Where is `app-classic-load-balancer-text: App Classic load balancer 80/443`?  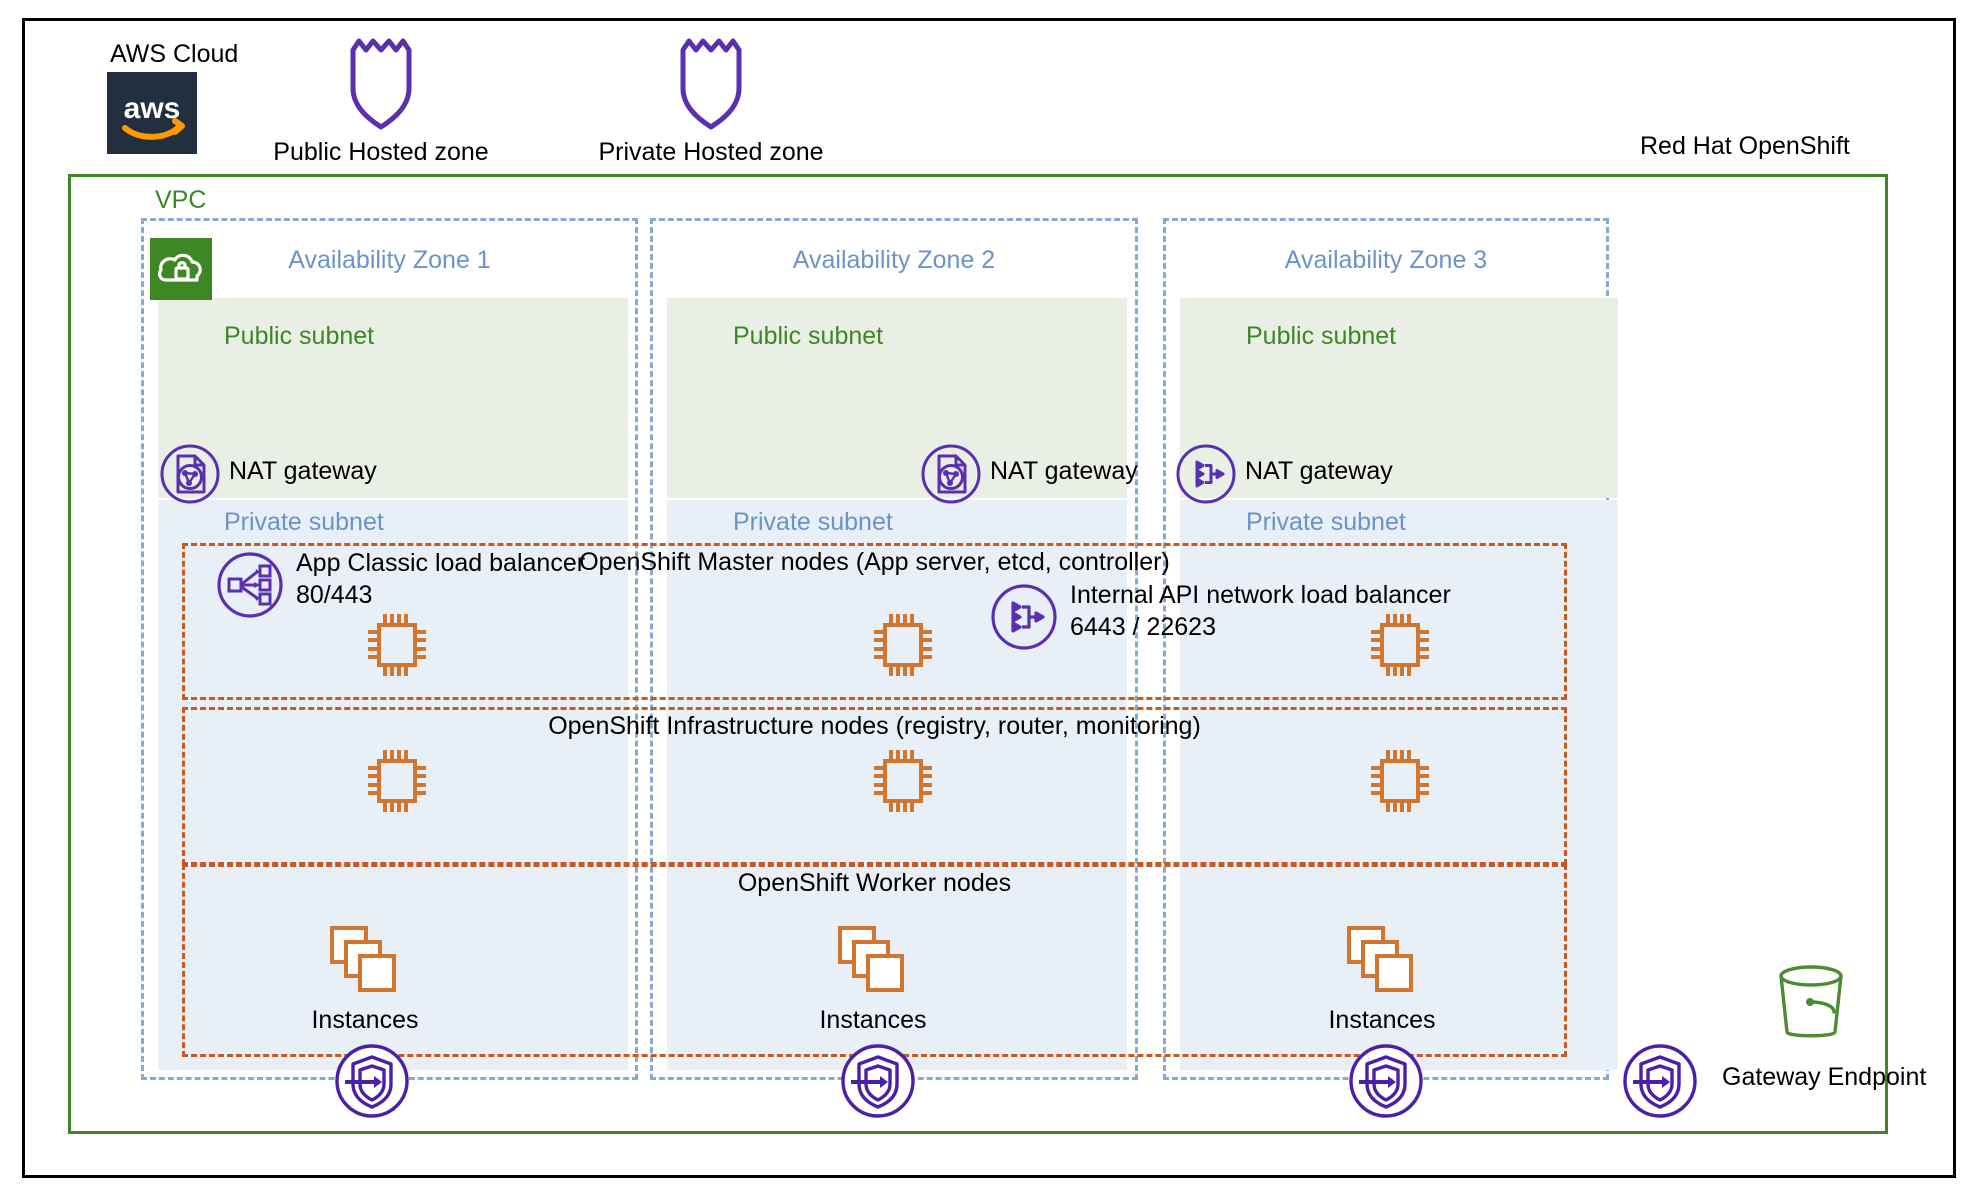
app-classic-load-balancer-text: App Classic load balancer 80/443 is located at coordinates (440, 579).